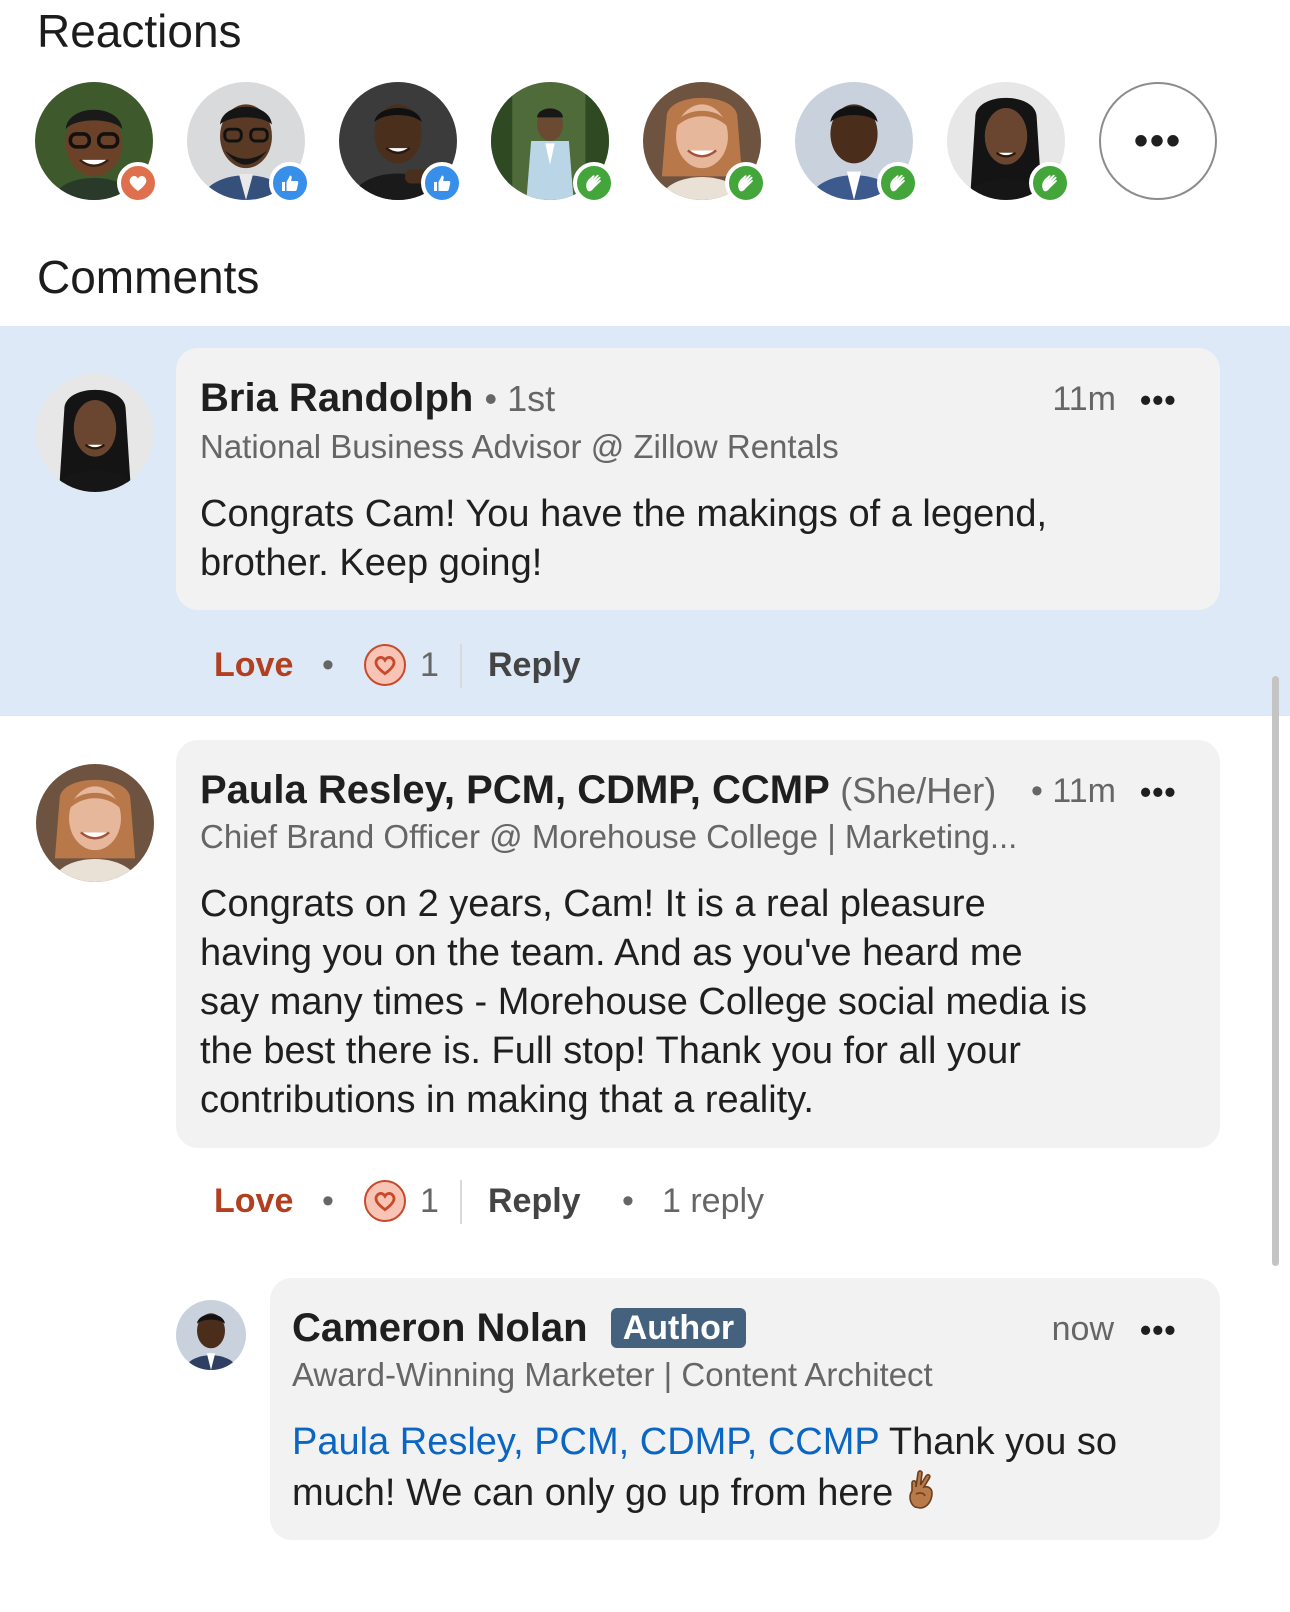 This screenshot has width=1290, height=1612. What do you see at coordinates (440, 1328) in the screenshot?
I see `author-name: Cameron Nolan` at bounding box center [440, 1328].